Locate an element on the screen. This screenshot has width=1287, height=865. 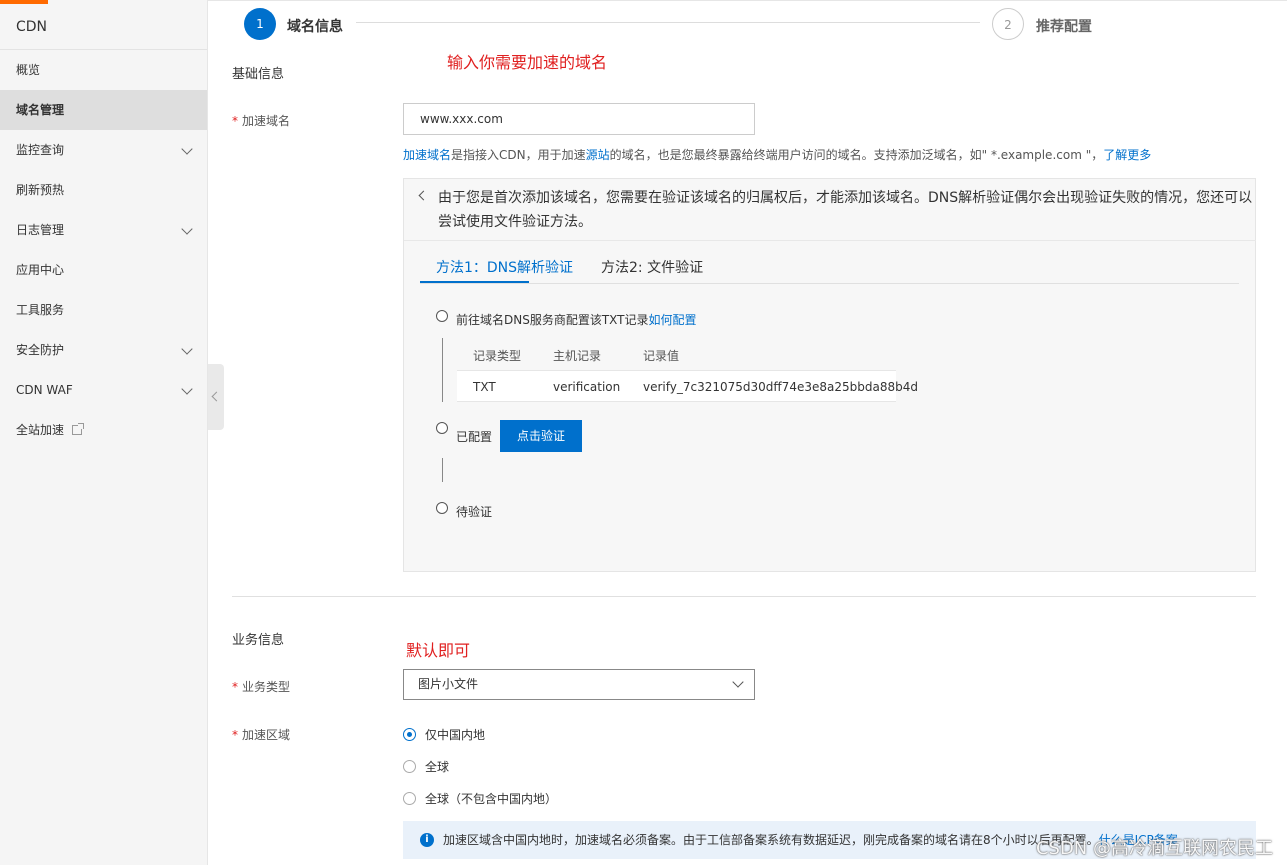
region-option-global: 全球 is located at coordinates (426, 766).